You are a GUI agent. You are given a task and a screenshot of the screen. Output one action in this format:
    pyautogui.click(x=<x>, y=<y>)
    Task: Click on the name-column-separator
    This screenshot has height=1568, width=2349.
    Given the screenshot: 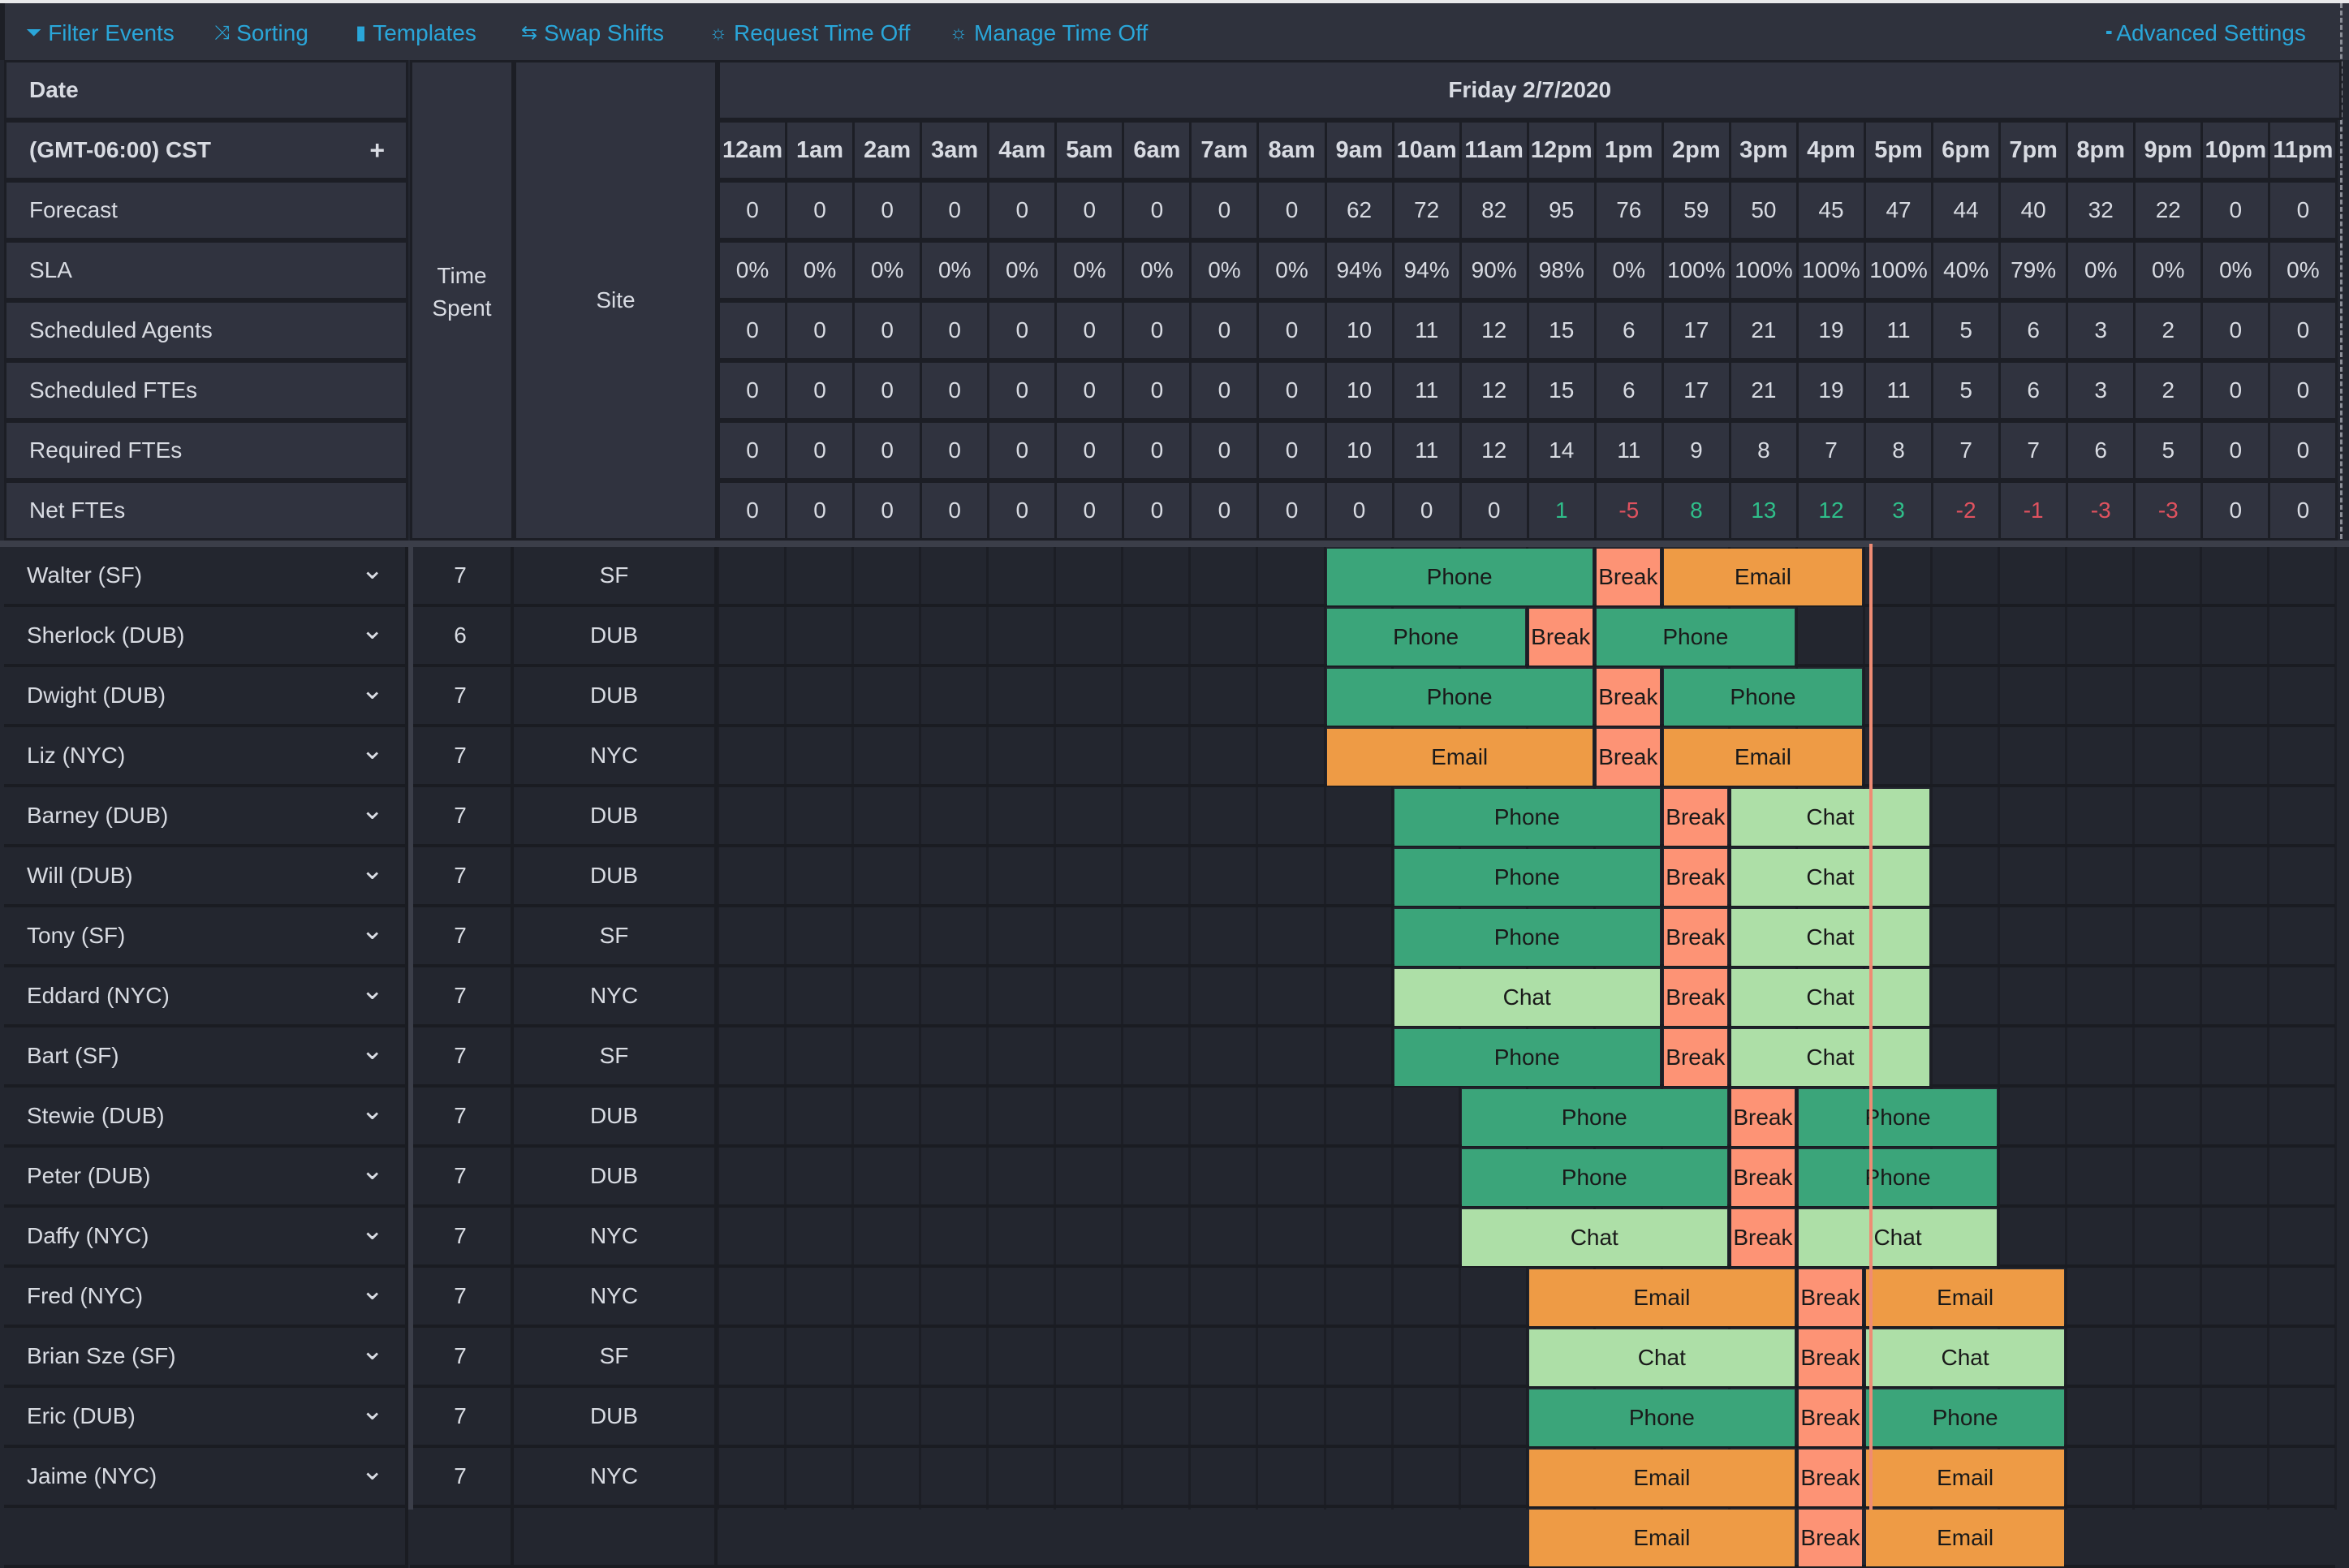 What is the action you would take?
    pyautogui.click(x=410, y=1025)
    